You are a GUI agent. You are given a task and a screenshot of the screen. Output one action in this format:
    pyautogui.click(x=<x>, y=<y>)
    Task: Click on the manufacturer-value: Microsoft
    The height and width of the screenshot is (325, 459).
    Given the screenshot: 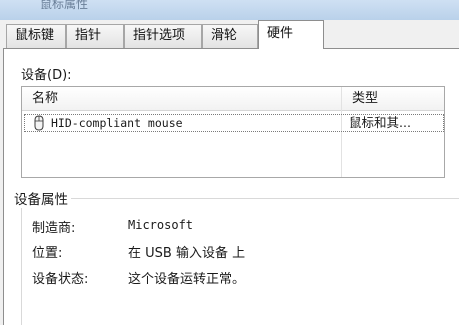 What is the action you would take?
    pyautogui.click(x=161, y=225)
    